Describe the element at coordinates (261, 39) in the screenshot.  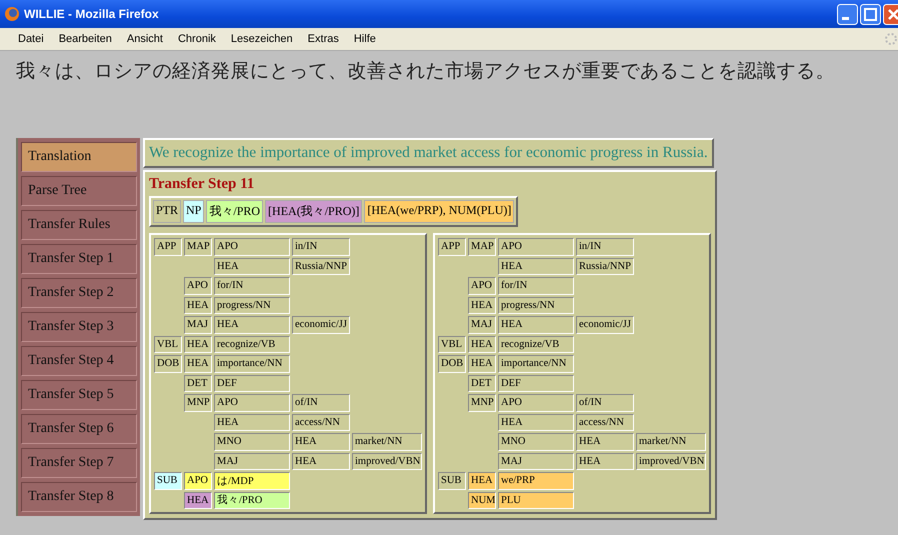
I see `menu-item: Lesezeichen` at that location.